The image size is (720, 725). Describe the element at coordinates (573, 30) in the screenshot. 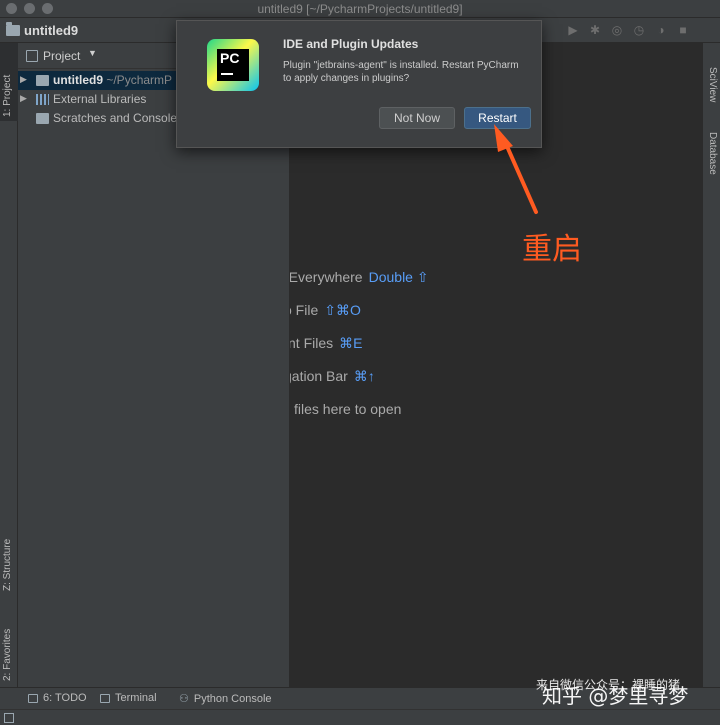

I see `run-icon: ▶` at that location.